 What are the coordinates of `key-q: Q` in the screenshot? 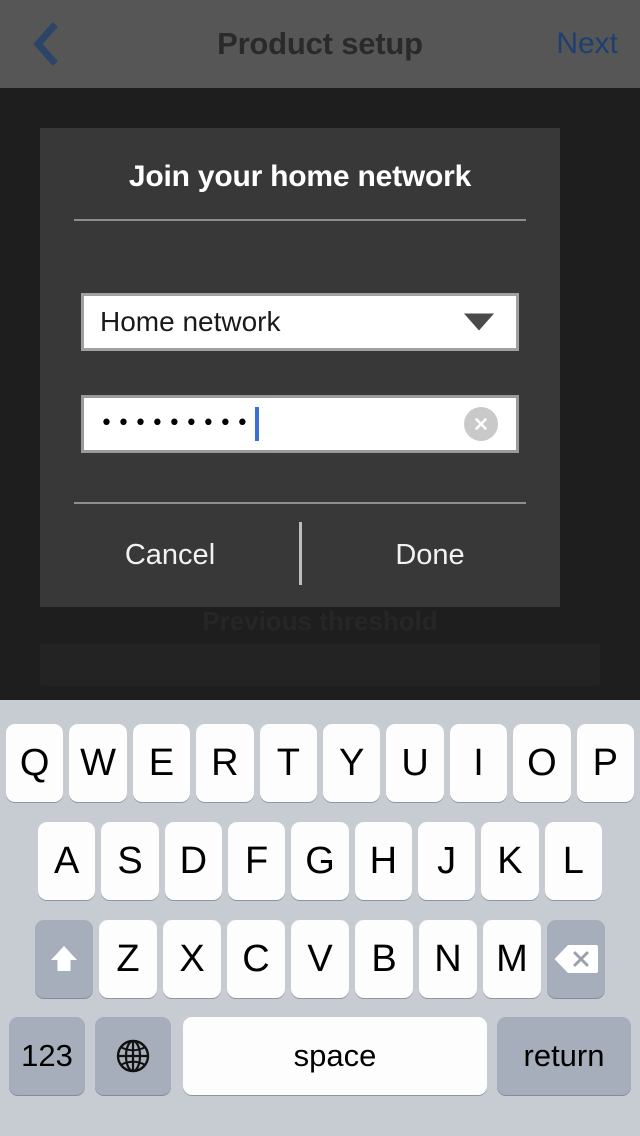 It's located at (34, 763).